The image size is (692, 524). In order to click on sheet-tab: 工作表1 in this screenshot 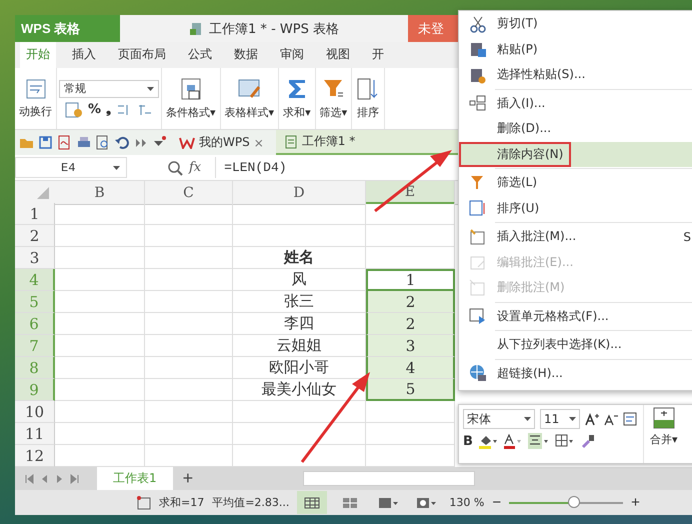, I will do `click(135, 478)`.